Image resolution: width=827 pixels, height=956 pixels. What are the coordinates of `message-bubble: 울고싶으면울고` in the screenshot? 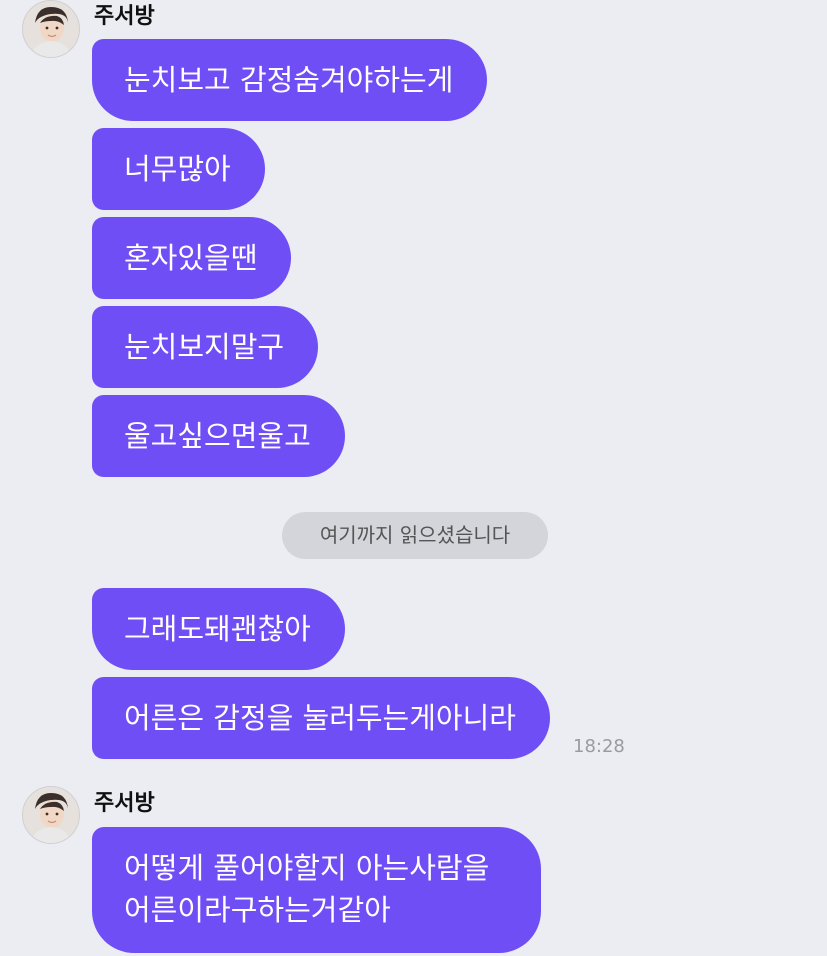 It's located at (218, 436).